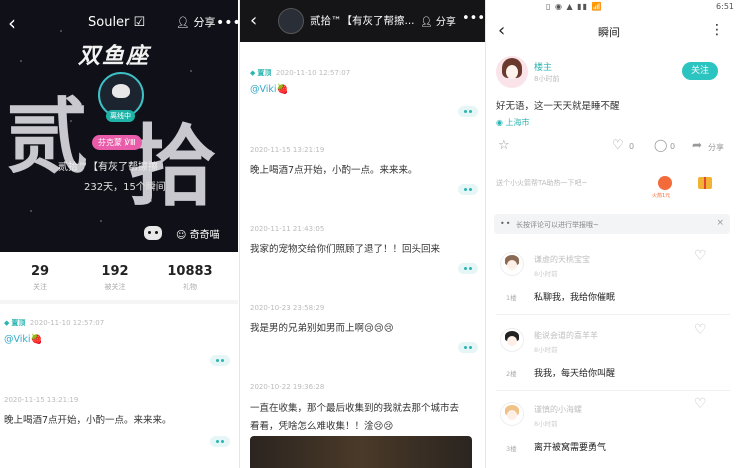 The image size is (739, 468). What do you see at coordinates (720, 223) in the screenshot?
I see `close-icon: ×` at bounding box center [720, 223].